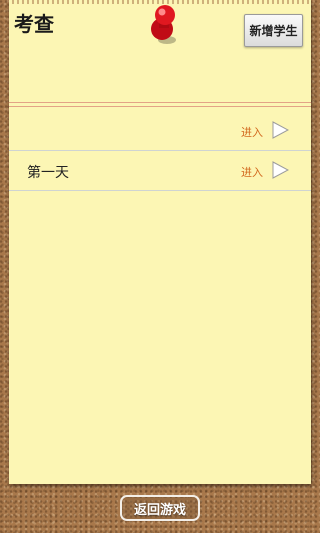 Image resolution: width=320 pixels, height=533 pixels. Describe the element at coordinates (34, 24) in the screenshot. I see `page-title: 考查` at that location.